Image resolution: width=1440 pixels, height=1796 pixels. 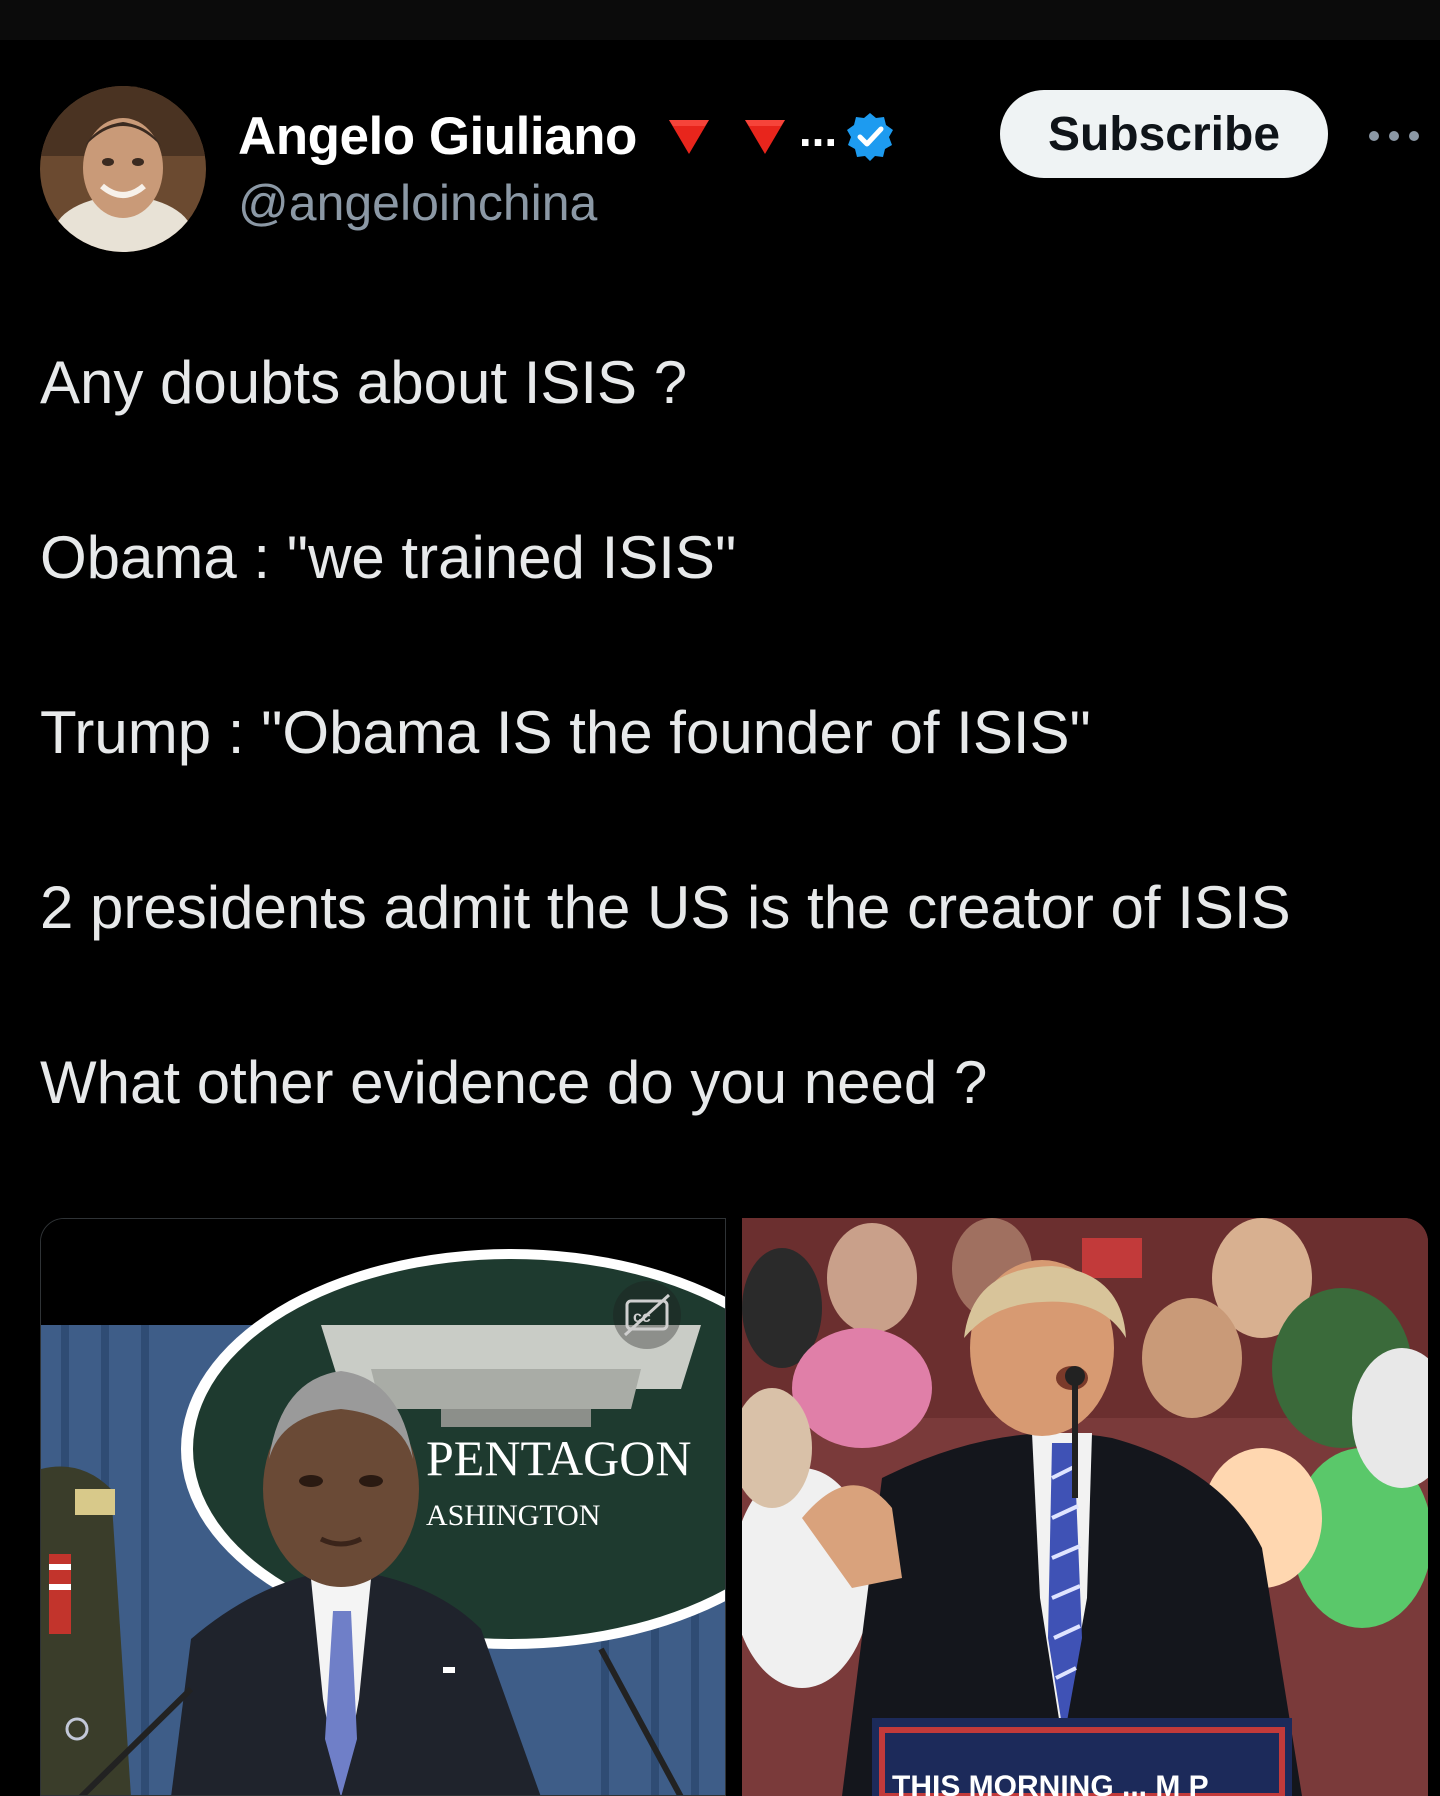 I want to click on author-display-name: Angelo Giuliano, so click(x=437, y=136).